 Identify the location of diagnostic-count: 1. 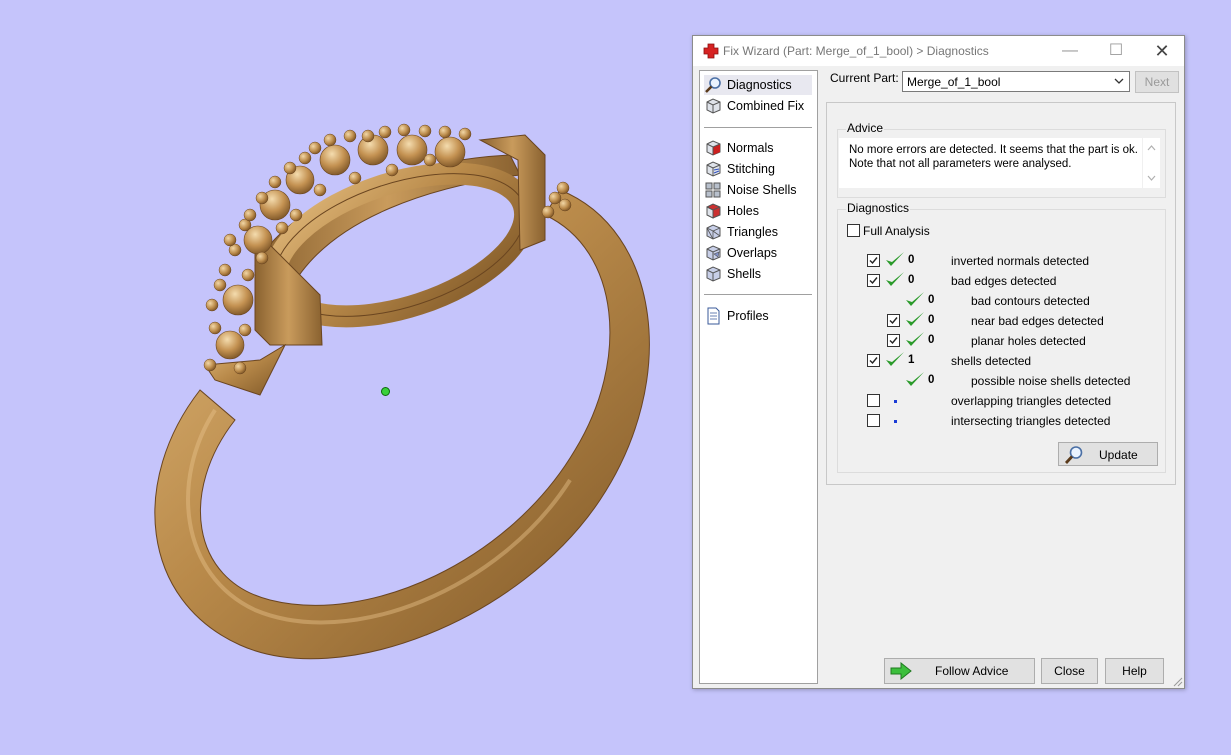
(911, 360).